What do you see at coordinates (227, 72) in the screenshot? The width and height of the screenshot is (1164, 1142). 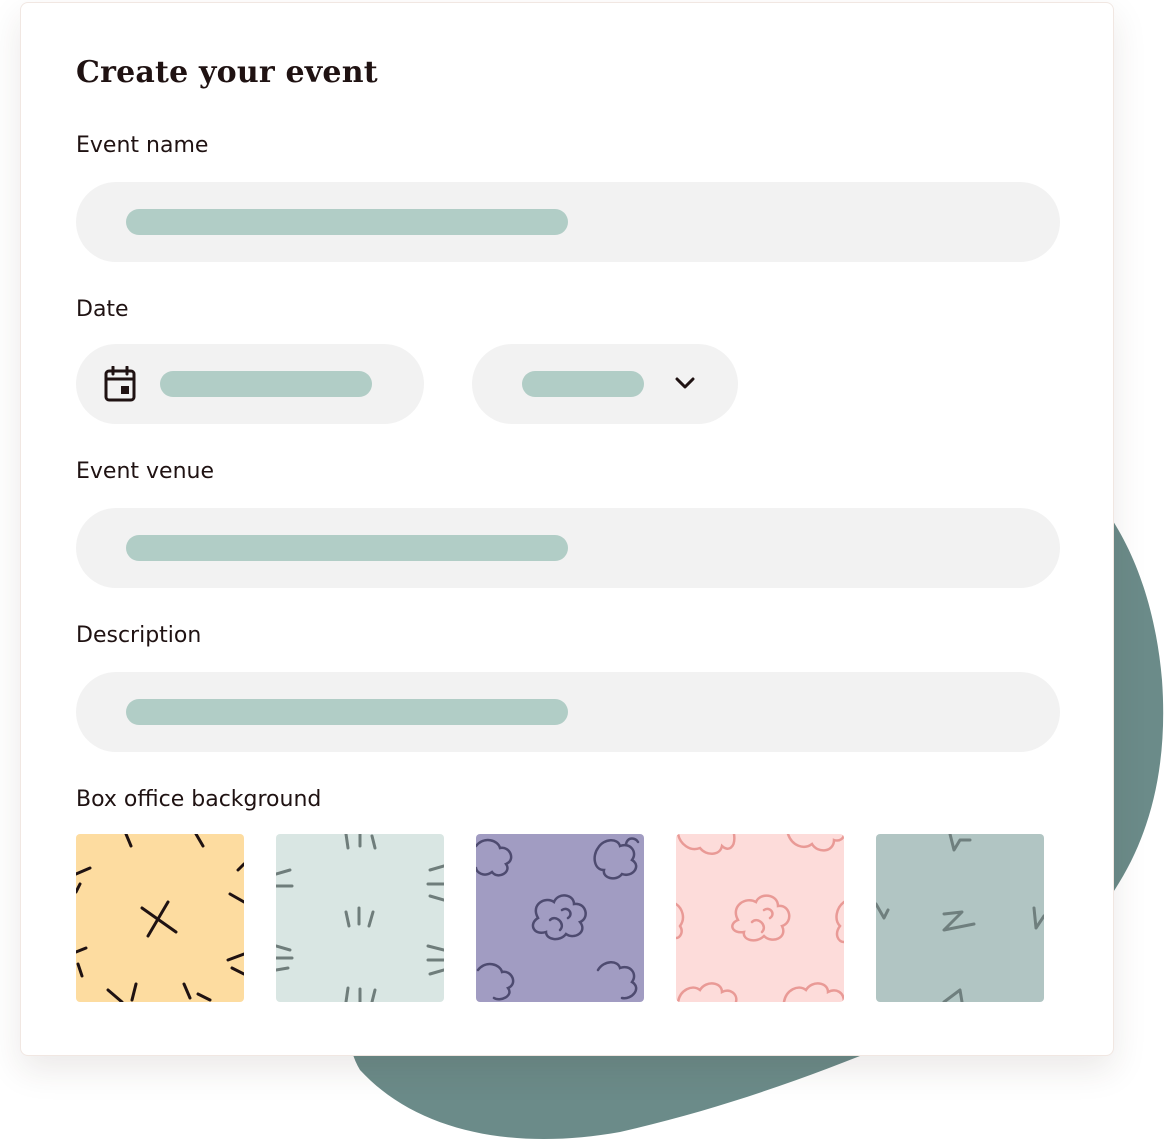 I see `page-title: Create your event` at bounding box center [227, 72].